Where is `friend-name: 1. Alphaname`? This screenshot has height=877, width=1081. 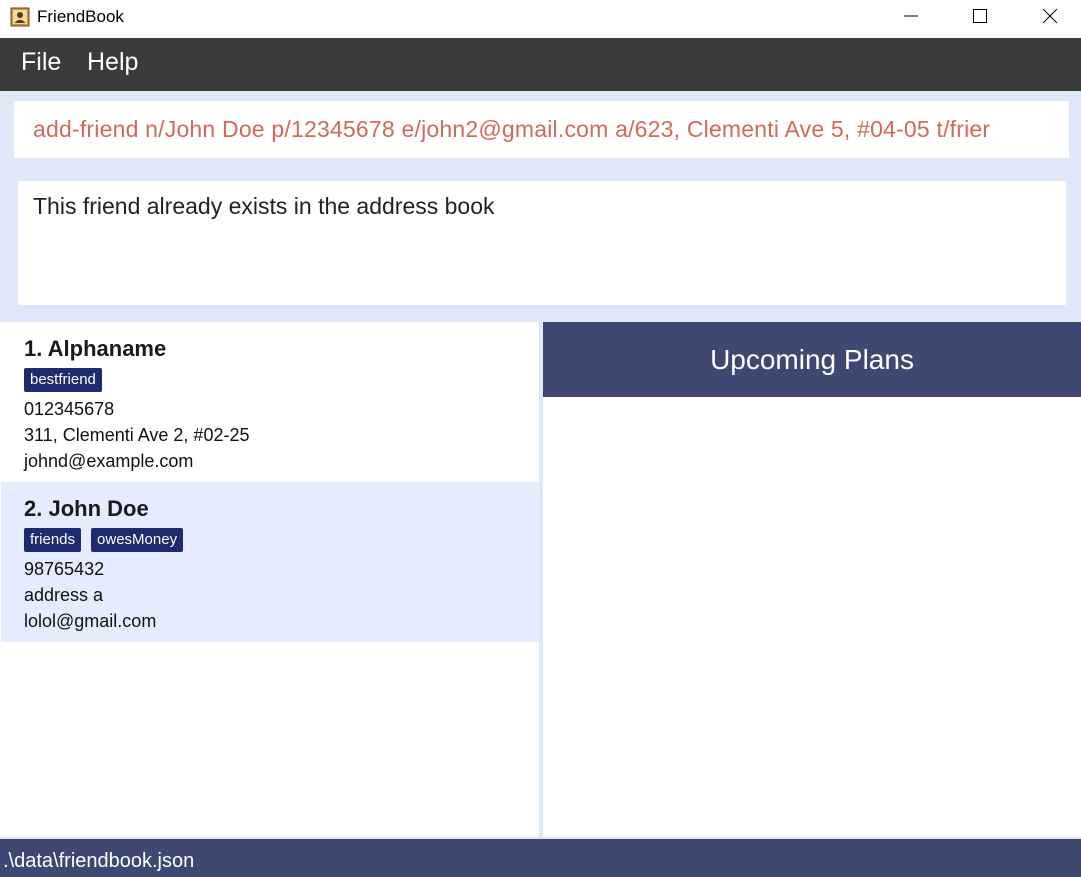
friend-name: 1. Alphaname is located at coordinates (95, 348).